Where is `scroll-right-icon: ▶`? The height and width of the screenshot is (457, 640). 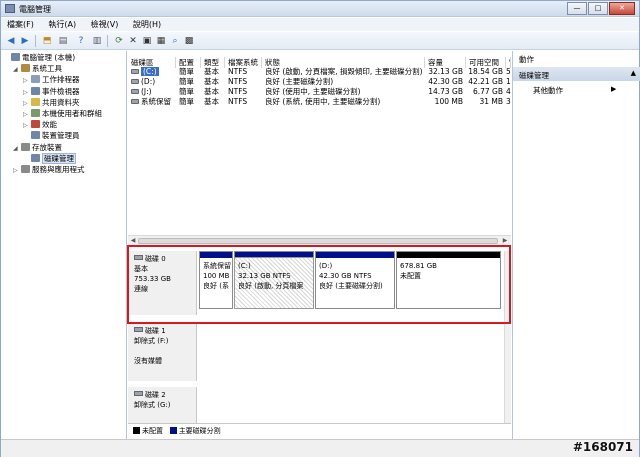 scroll-right-icon: ▶ is located at coordinates (505, 241).